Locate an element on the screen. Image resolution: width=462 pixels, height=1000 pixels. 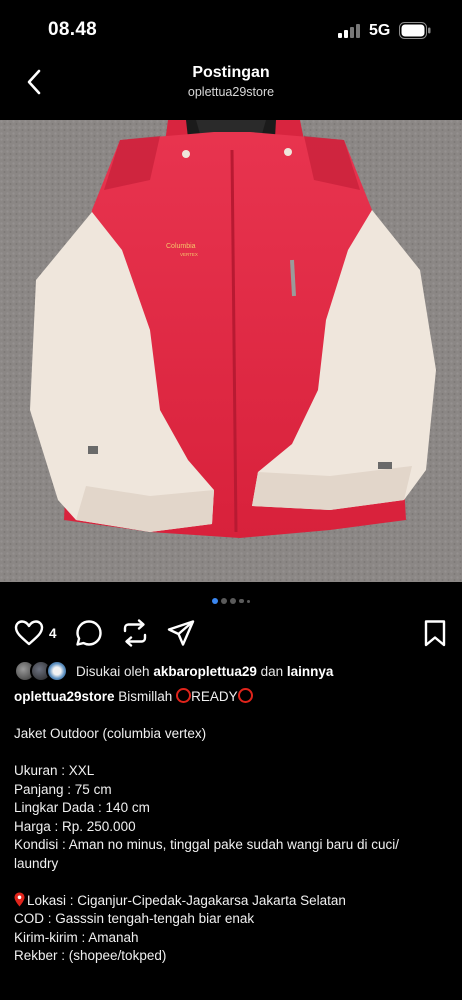
post-header: Postingan oplettua29store is located at coordinates (231, 88).